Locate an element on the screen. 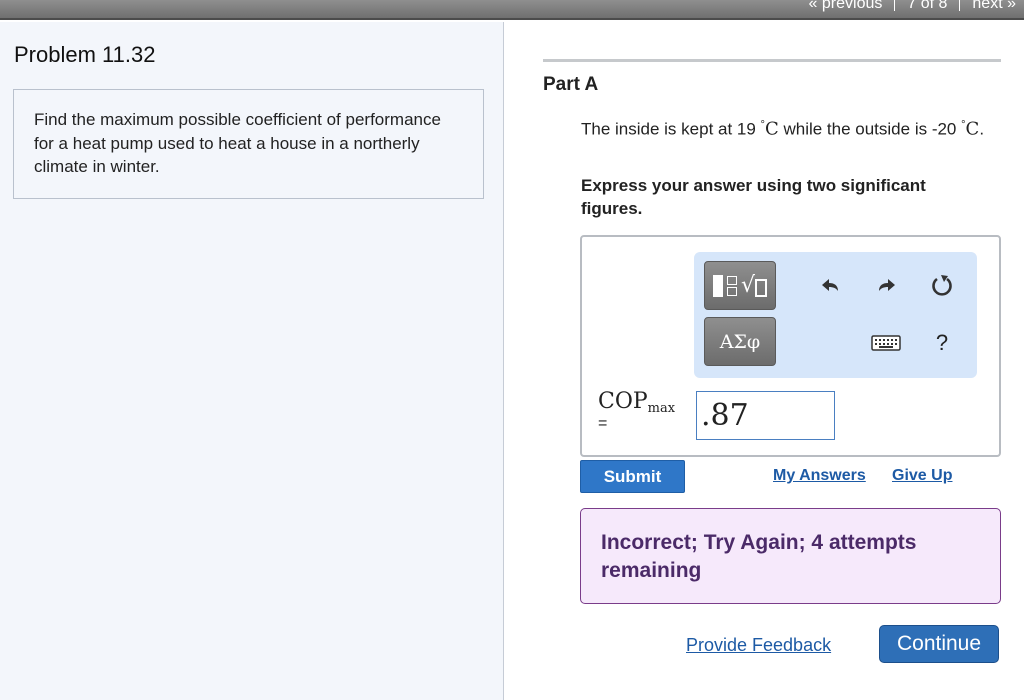 The image size is (1024, 700). problem-position: 7 of 8 is located at coordinates (927, 6).